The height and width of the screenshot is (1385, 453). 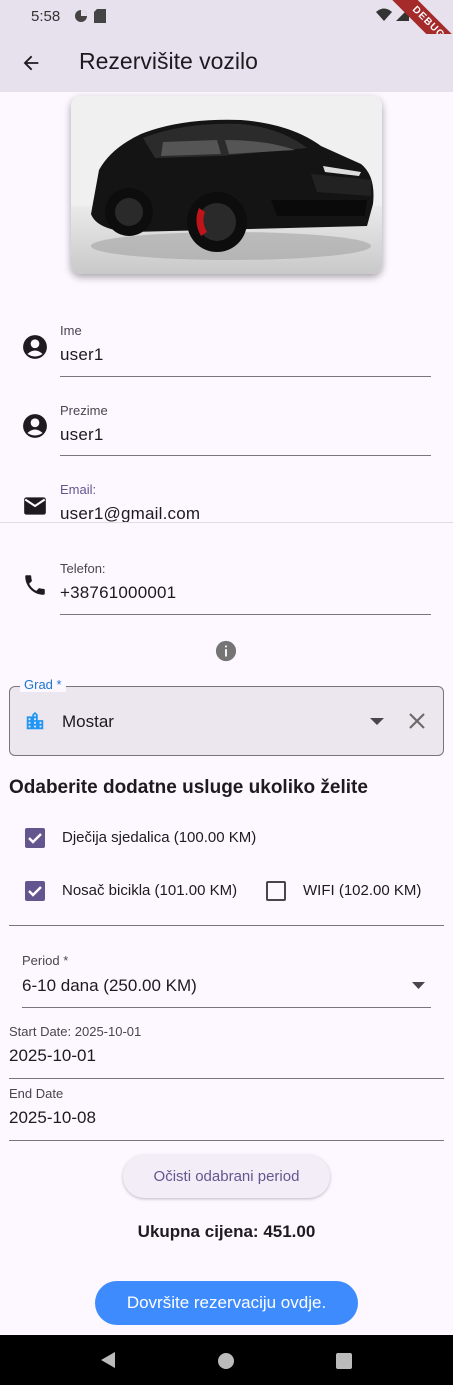 What do you see at coordinates (226, 1007) in the screenshot?
I see `period-underline` at bounding box center [226, 1007].